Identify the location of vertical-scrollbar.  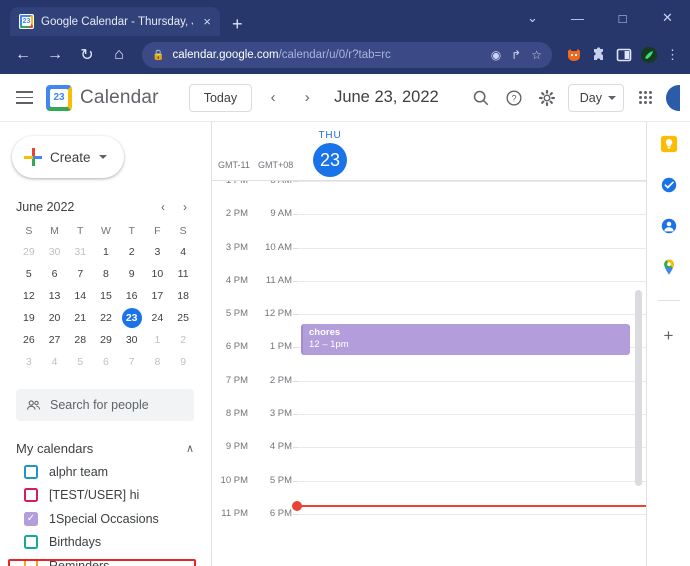
(638, 388).